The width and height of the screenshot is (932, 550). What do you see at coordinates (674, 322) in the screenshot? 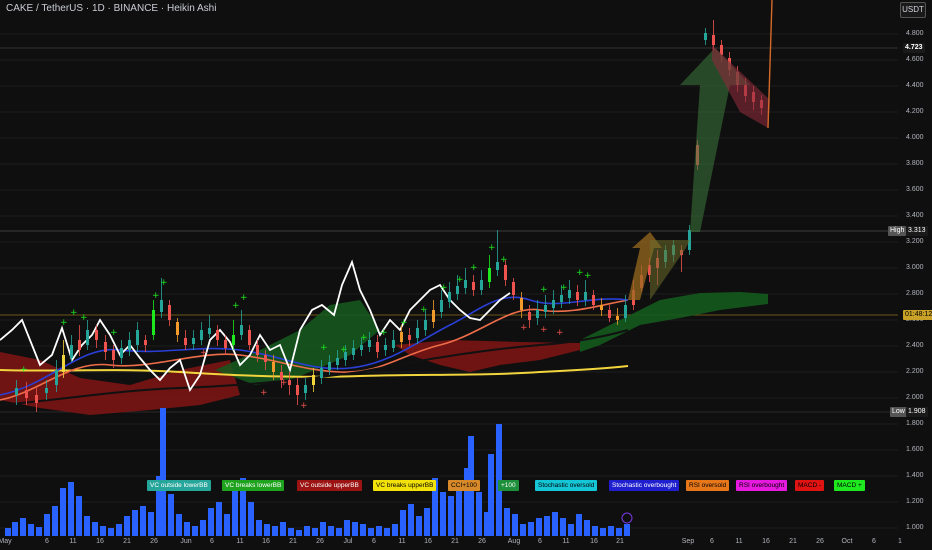
I see `cloud-green` at bounding box center [674, 322].